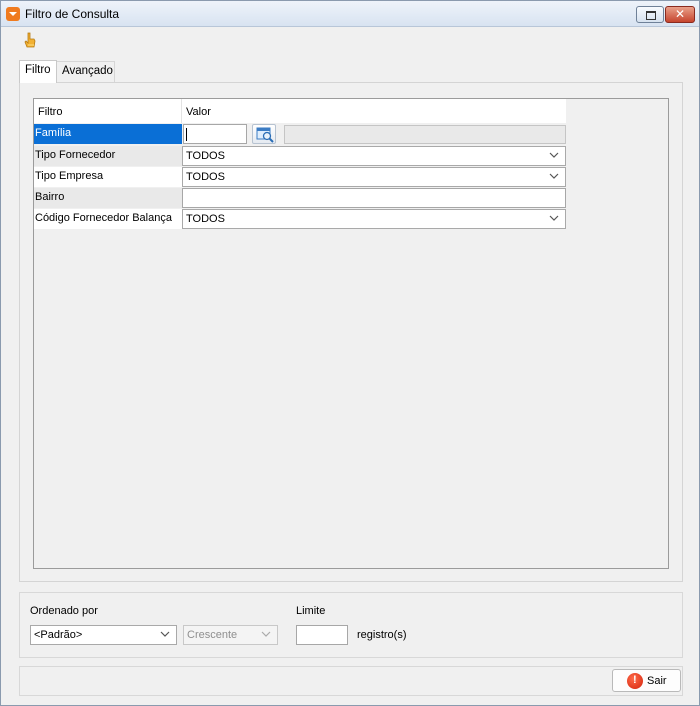 Image resolution: width=700 pixels, height=706 pixels. Describe the element at coordinates (374, 177) in the screenshot. I see `tipo-empresa-select: TODOS` at that location.